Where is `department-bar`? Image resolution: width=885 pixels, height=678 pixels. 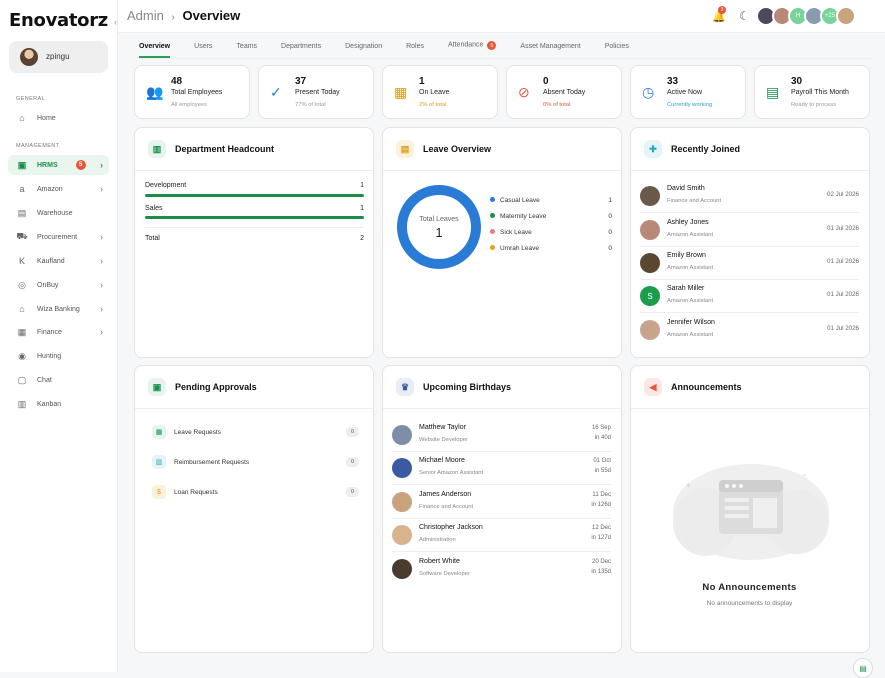 department-bar is located at coordinates (254, 217).